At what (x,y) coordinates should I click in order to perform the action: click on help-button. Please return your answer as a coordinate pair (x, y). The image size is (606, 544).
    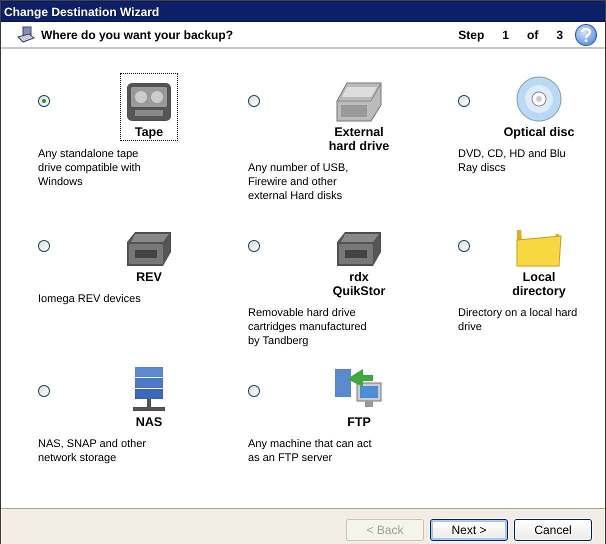
    Looking at the image, I should click on (586, 35).